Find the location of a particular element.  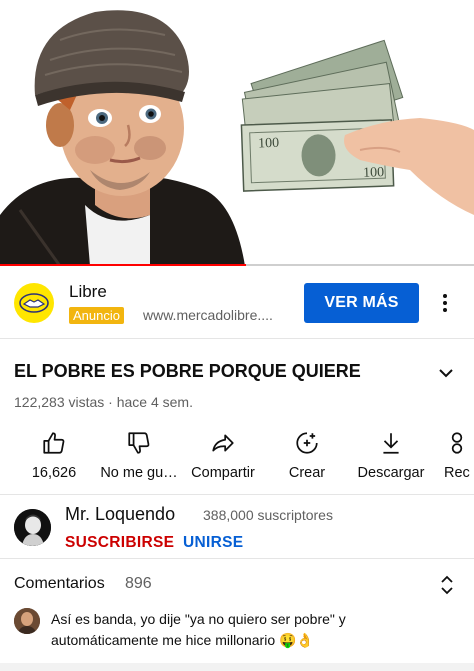

channel-name: Mr. Loquendo is located at coordinates (120, 514).